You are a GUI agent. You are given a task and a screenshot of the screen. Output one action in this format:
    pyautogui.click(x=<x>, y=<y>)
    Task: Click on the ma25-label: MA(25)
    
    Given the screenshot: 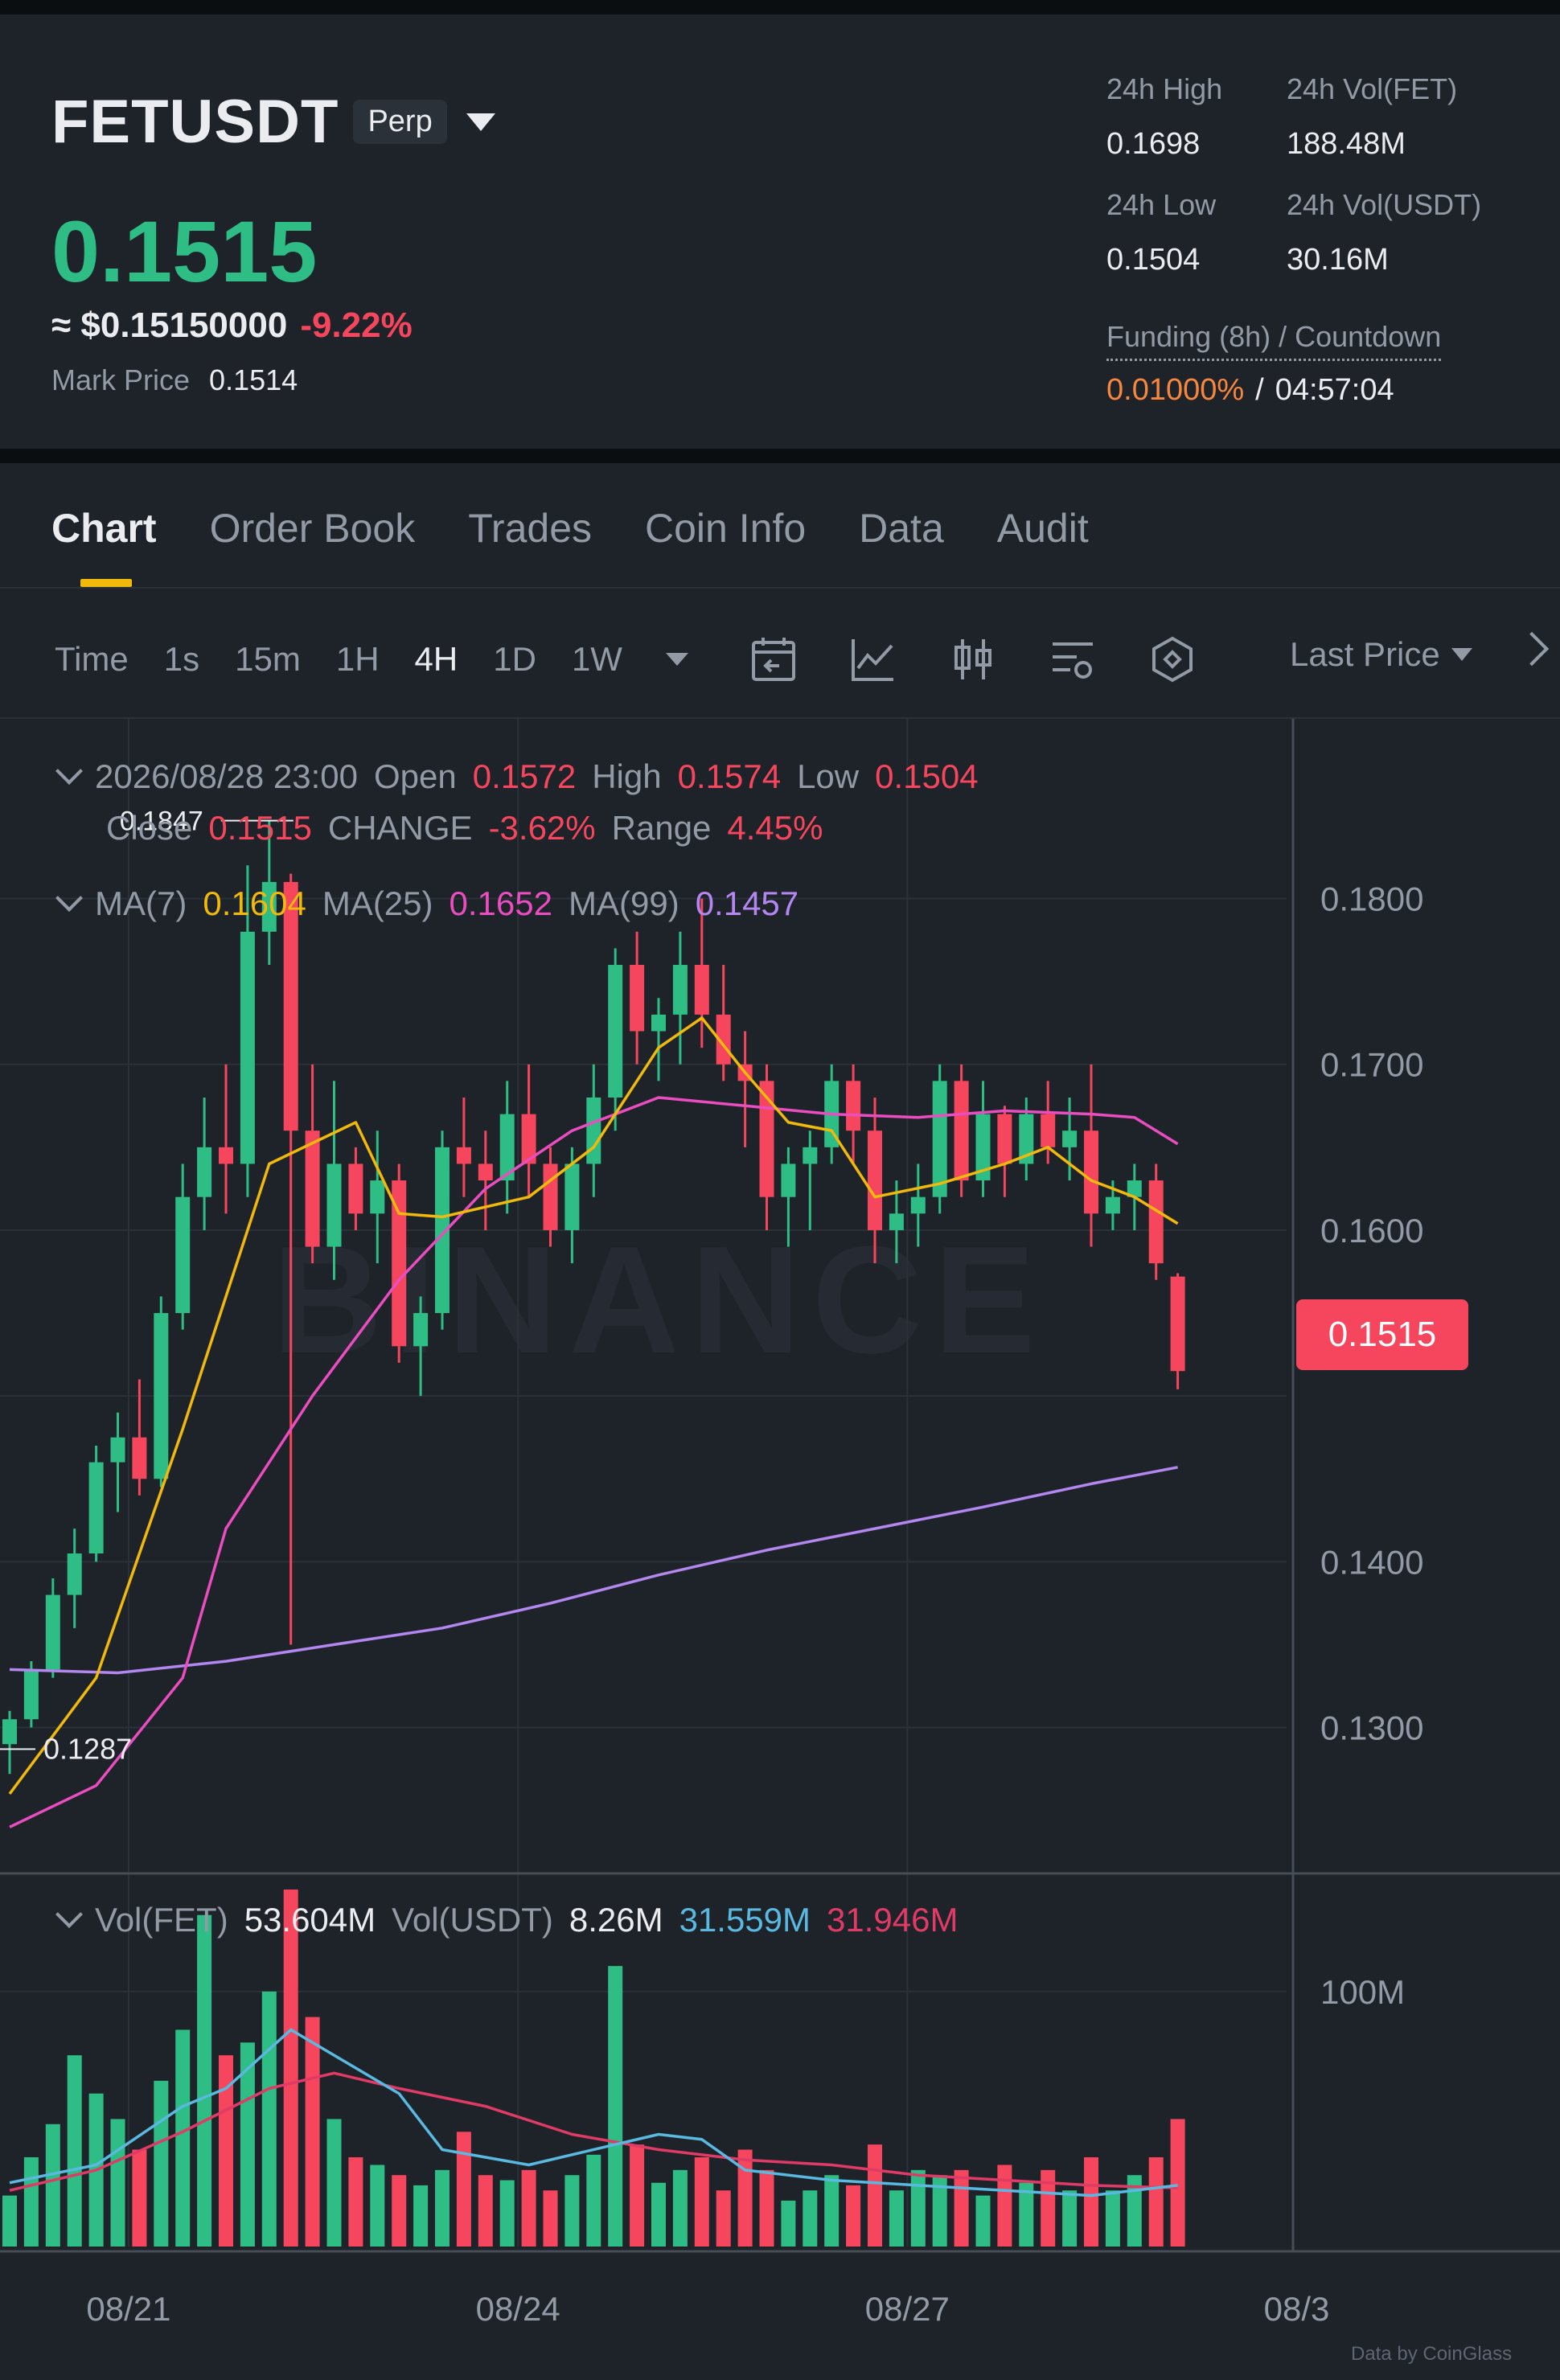 What is the action you would take?
    pyautogui.click(x=378, y=903)
    